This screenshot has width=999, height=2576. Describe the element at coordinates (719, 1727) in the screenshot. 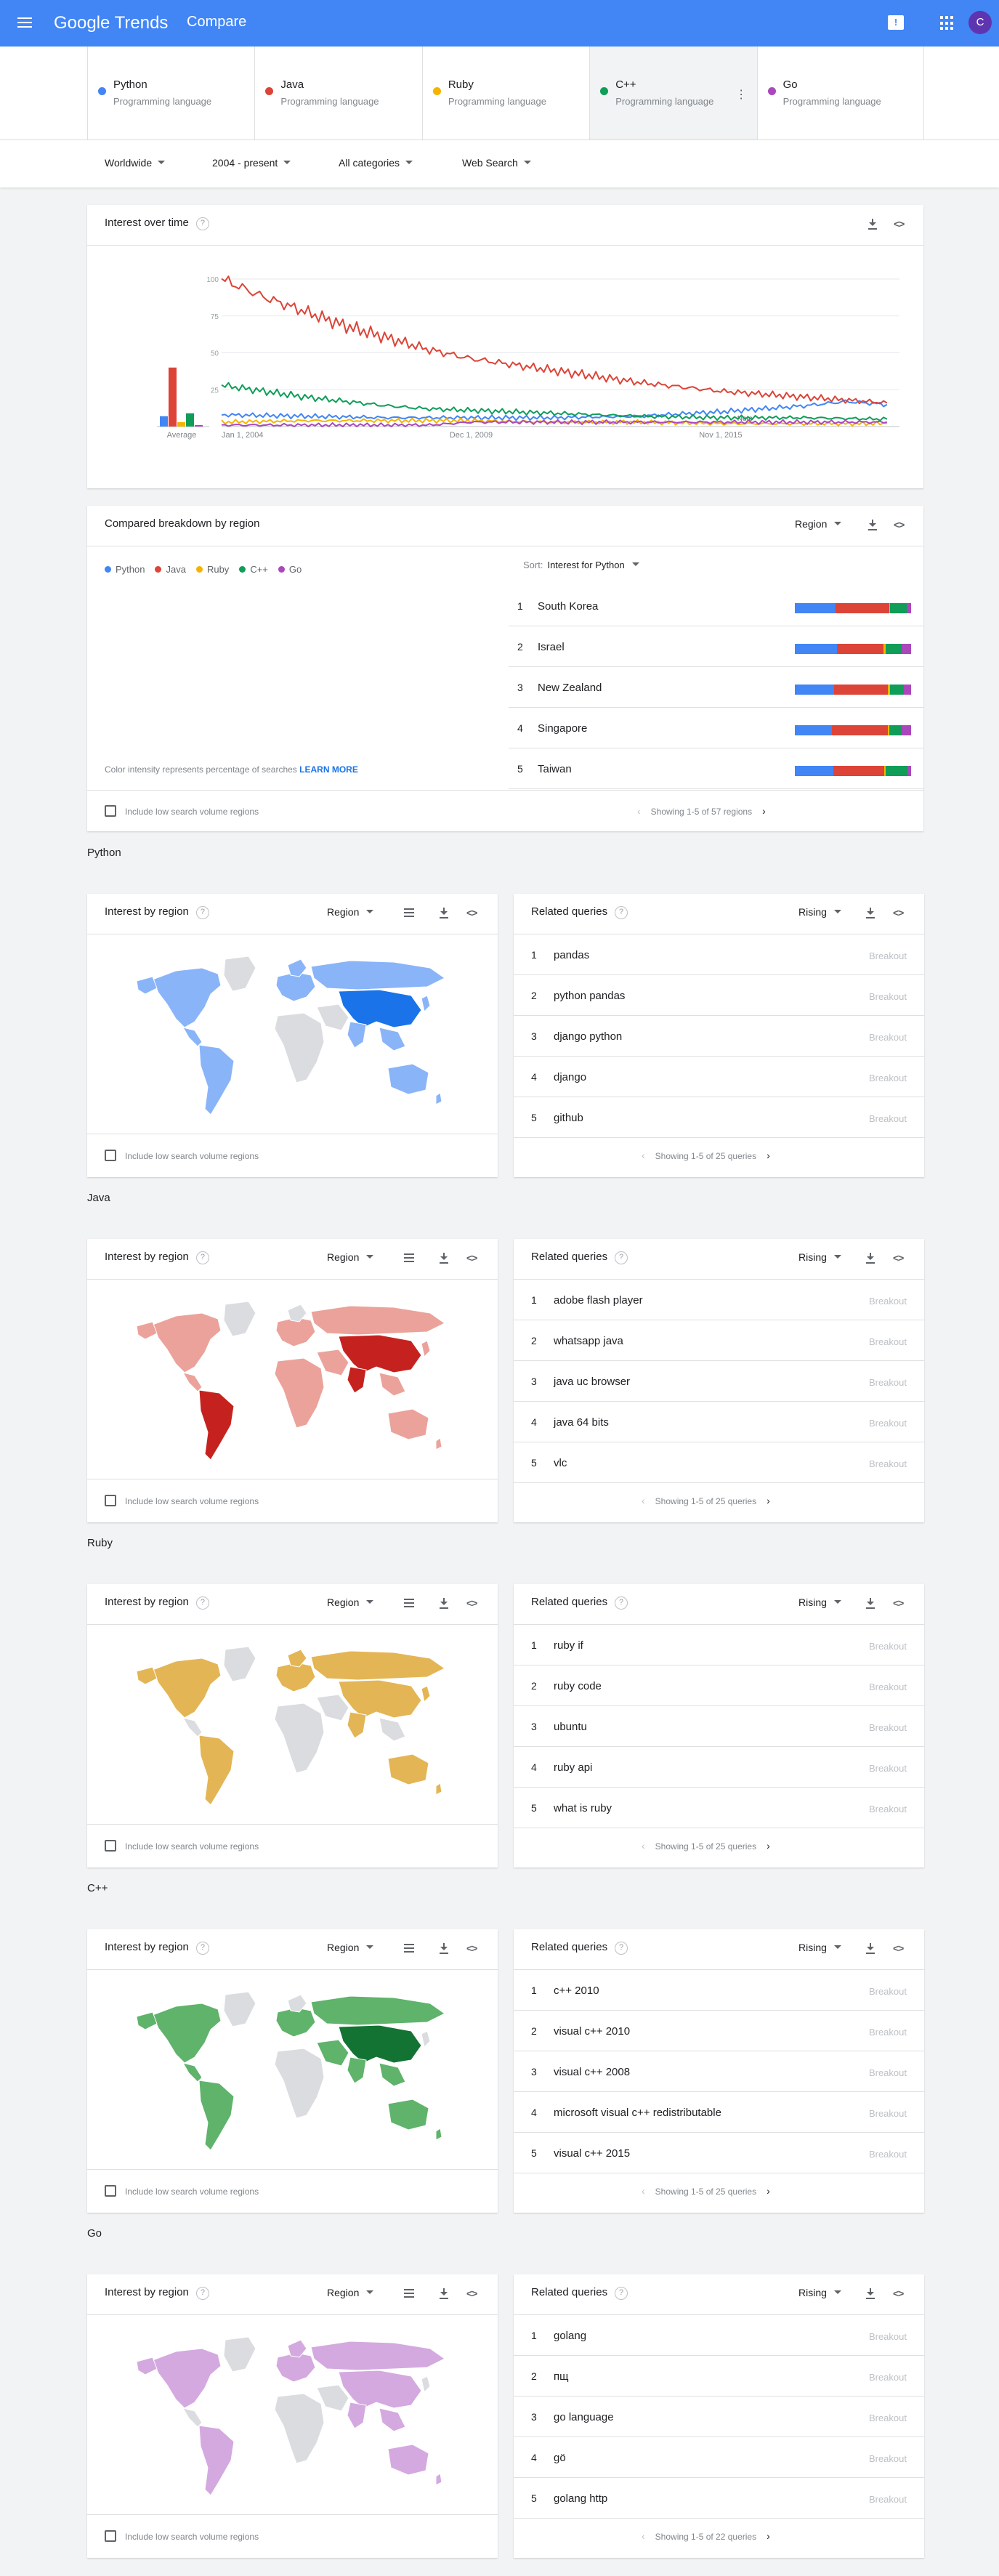

I see `query-row: 3 ubuntu Breakout` at that location.